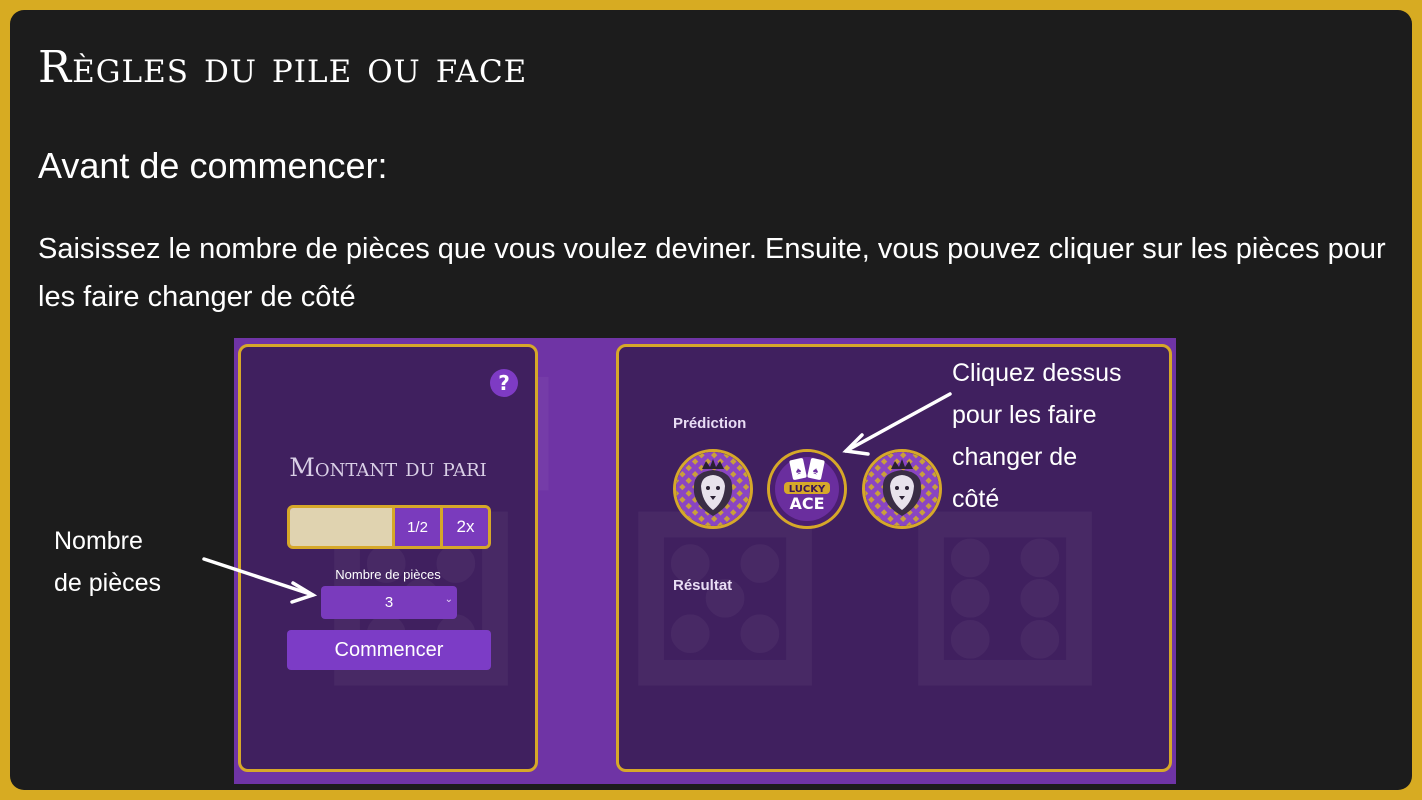 Image resolution: width=1422 pixels, height=800 pixels. I want to click on count-annotation: Nombre de pièces, so click(107, 562).